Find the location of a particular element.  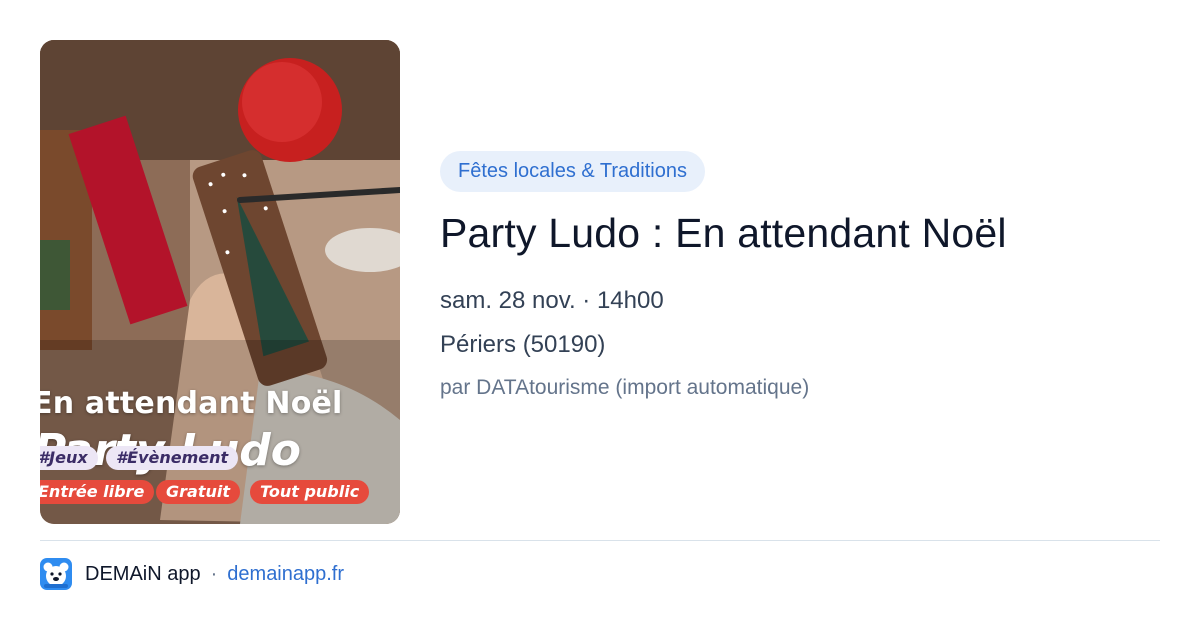

badge-pill: Tout public is located at coordinates (310, 492).